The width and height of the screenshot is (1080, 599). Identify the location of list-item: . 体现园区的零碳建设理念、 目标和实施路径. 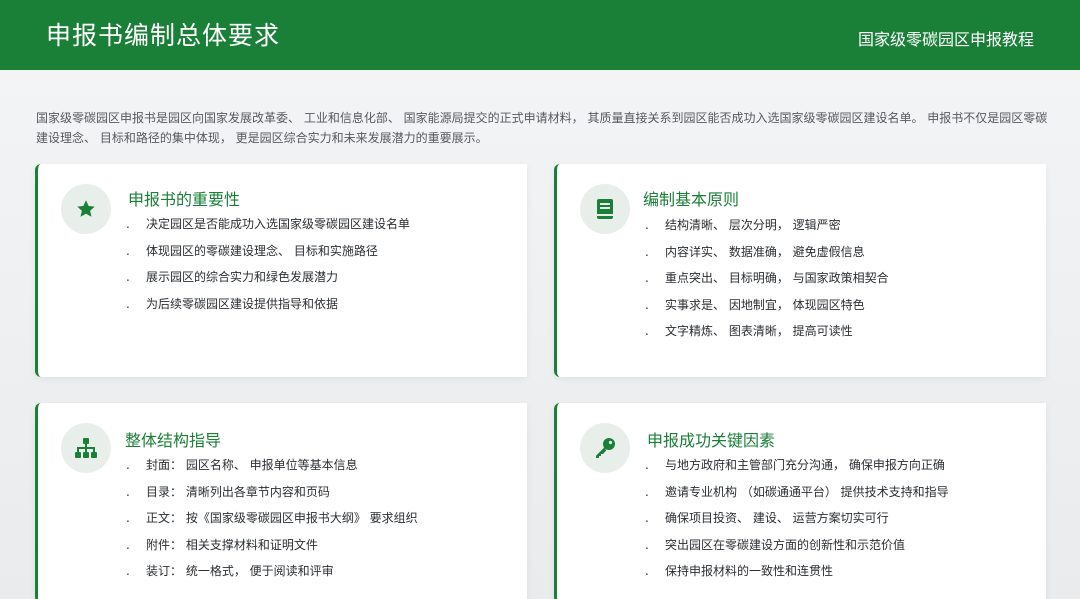
(268, 255).